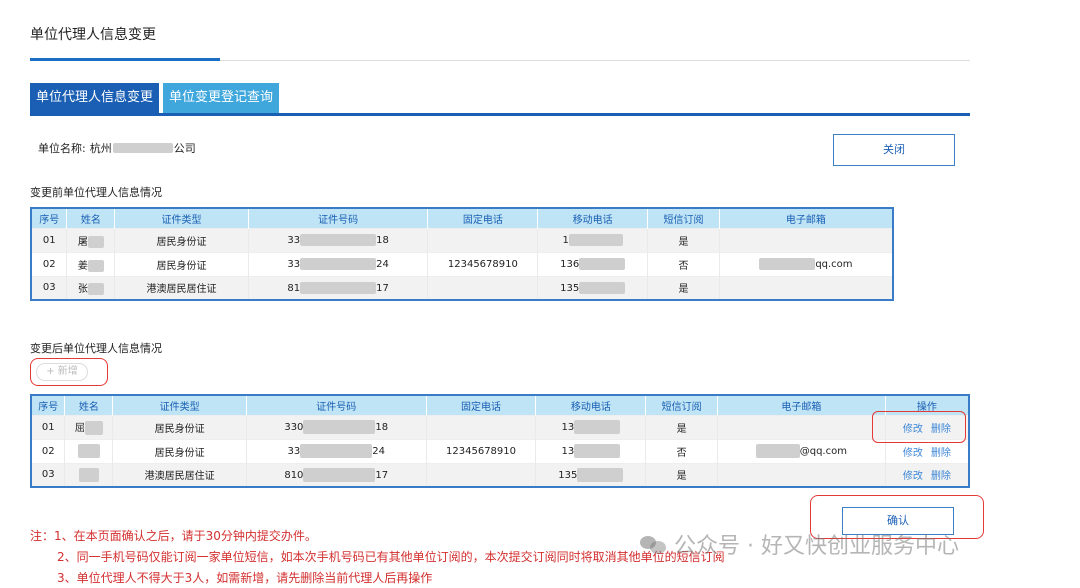 The width and height of the screenshot is (1080, 588). Describe the element at coordinates (682, 450) in the screenshot. I see `cell-sms: 否` at that location.